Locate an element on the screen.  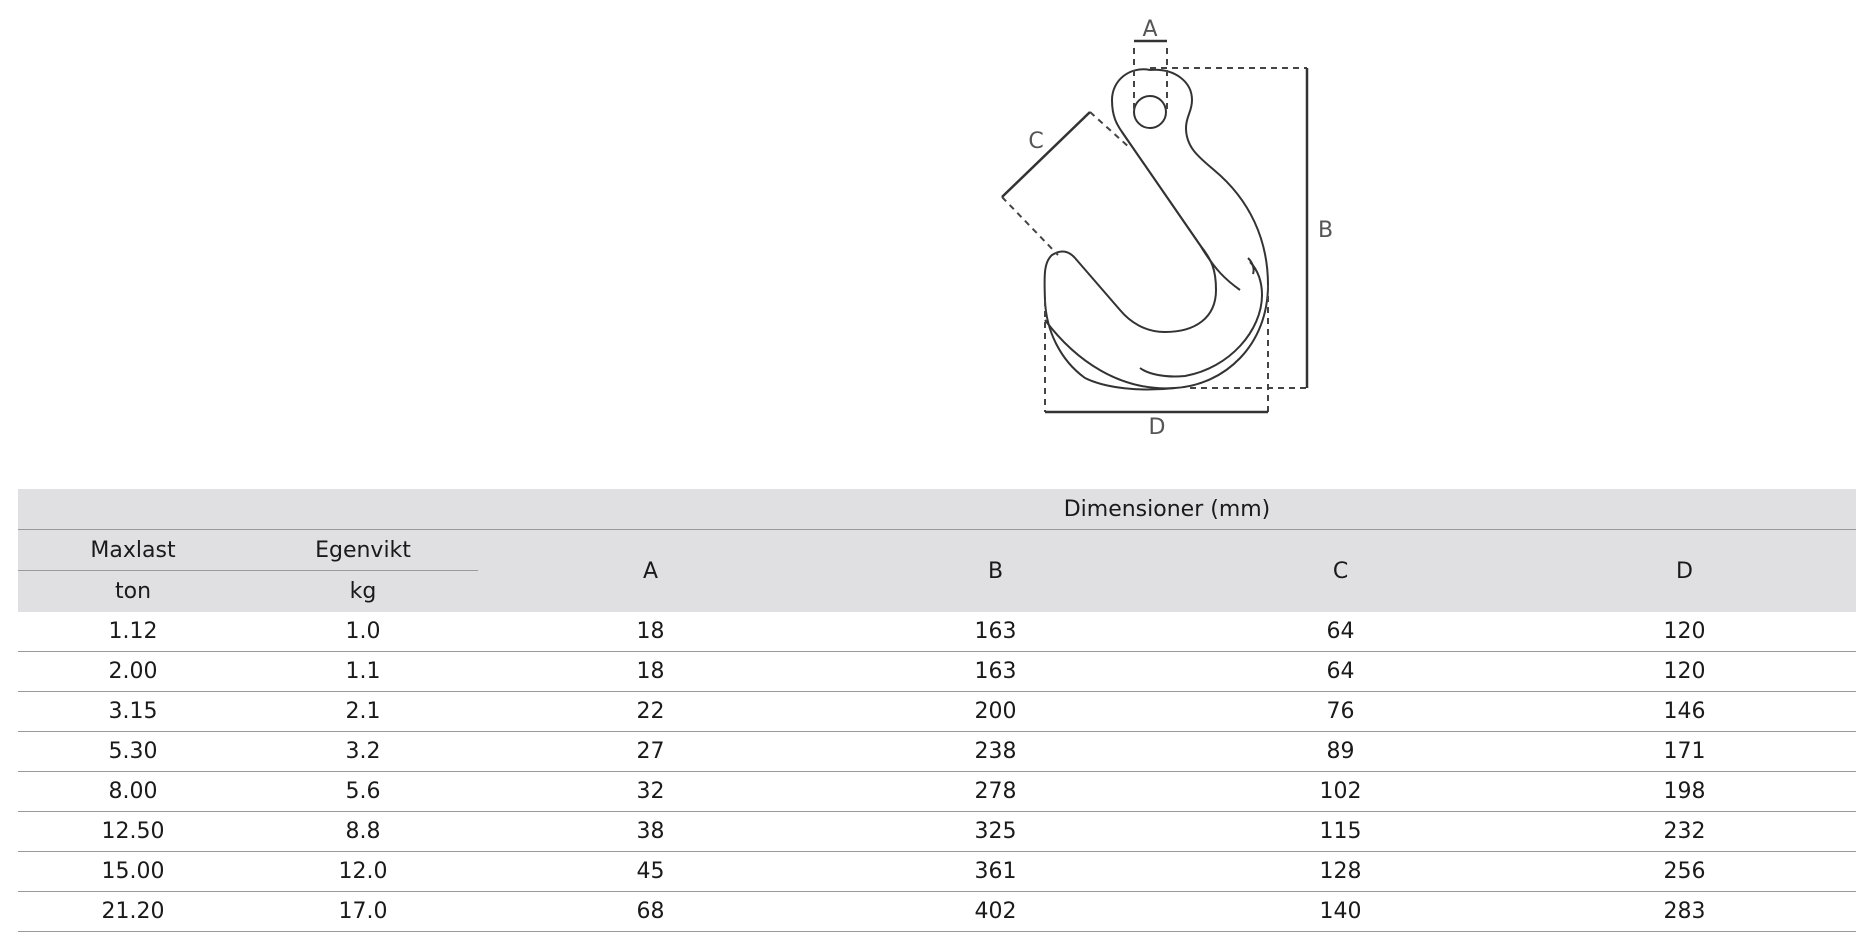
hook-back-outline is located at coordinates (1157, 229).